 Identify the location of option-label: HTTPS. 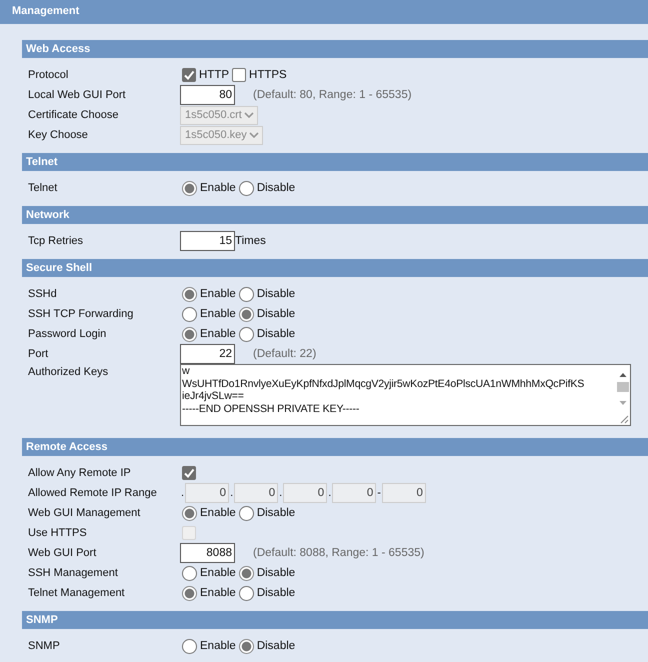
(268, 75).